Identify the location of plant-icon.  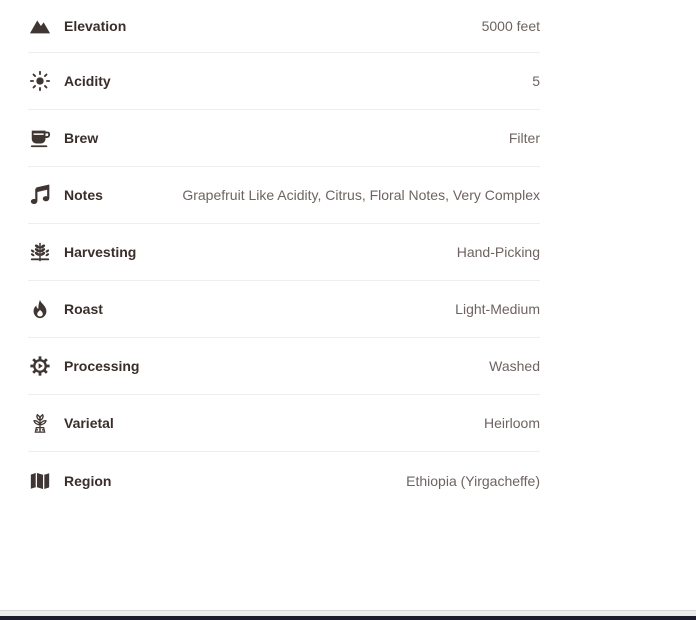
(40, 423).